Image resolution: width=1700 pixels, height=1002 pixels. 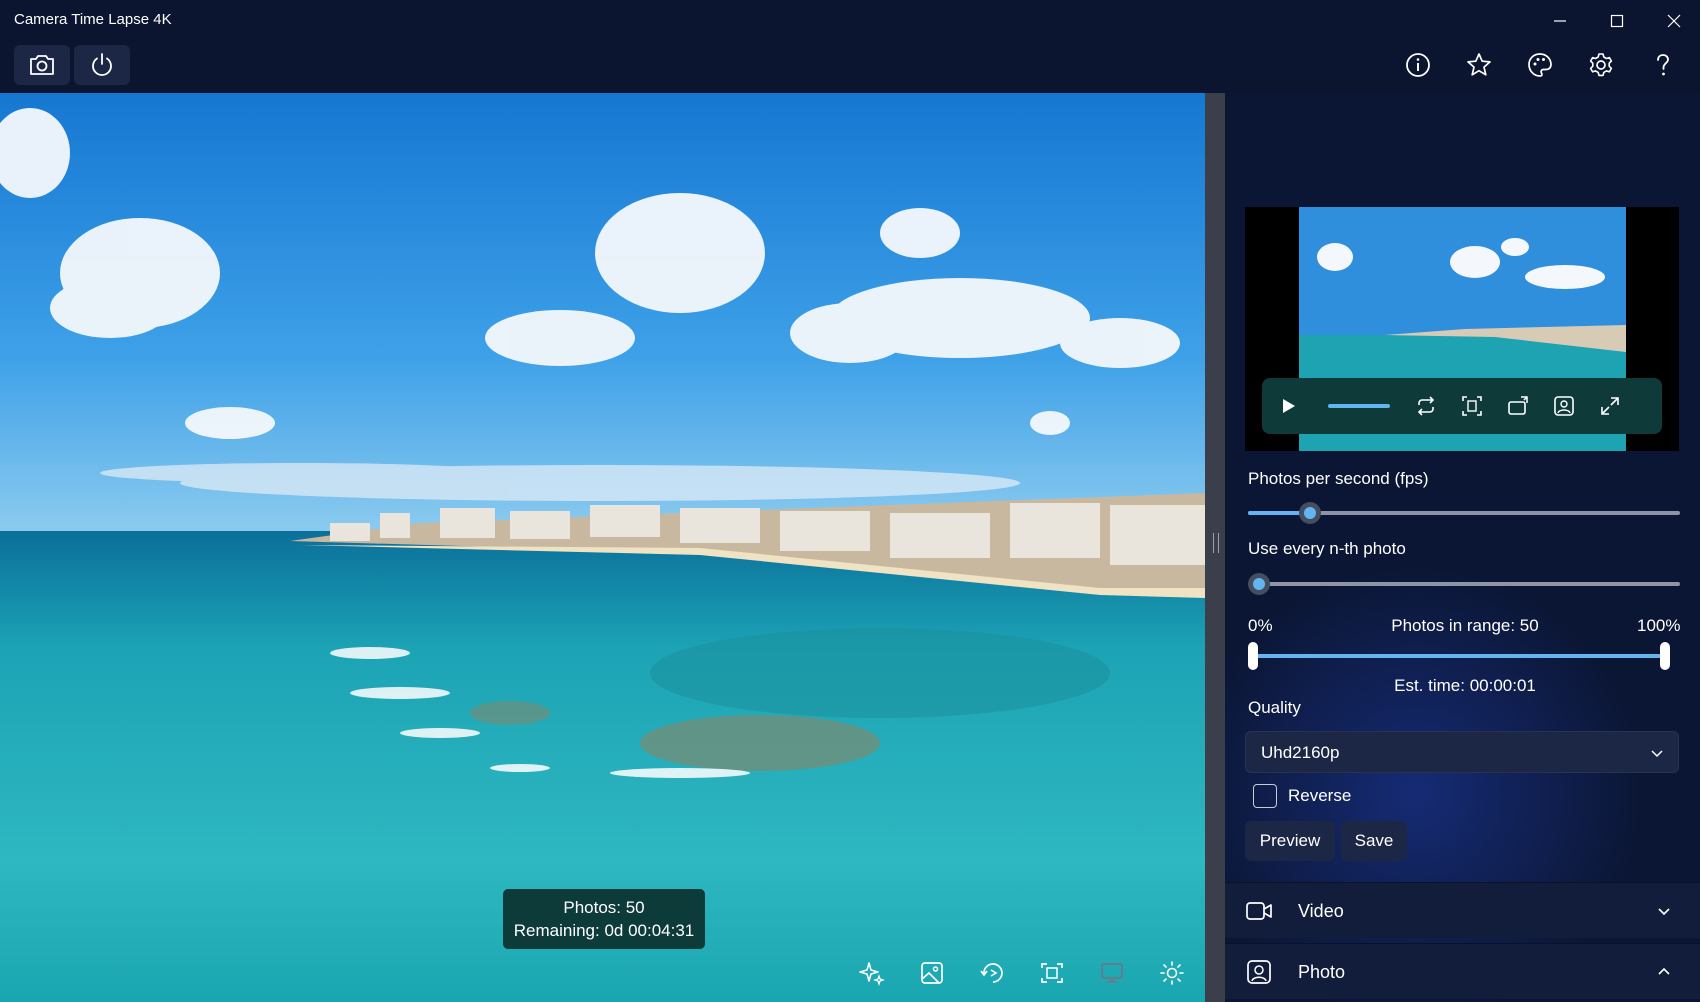 What do you see at coordinates (1216, 543) in the screenshot?
I see `splitter-grip` at bounding box center [1216, 543].